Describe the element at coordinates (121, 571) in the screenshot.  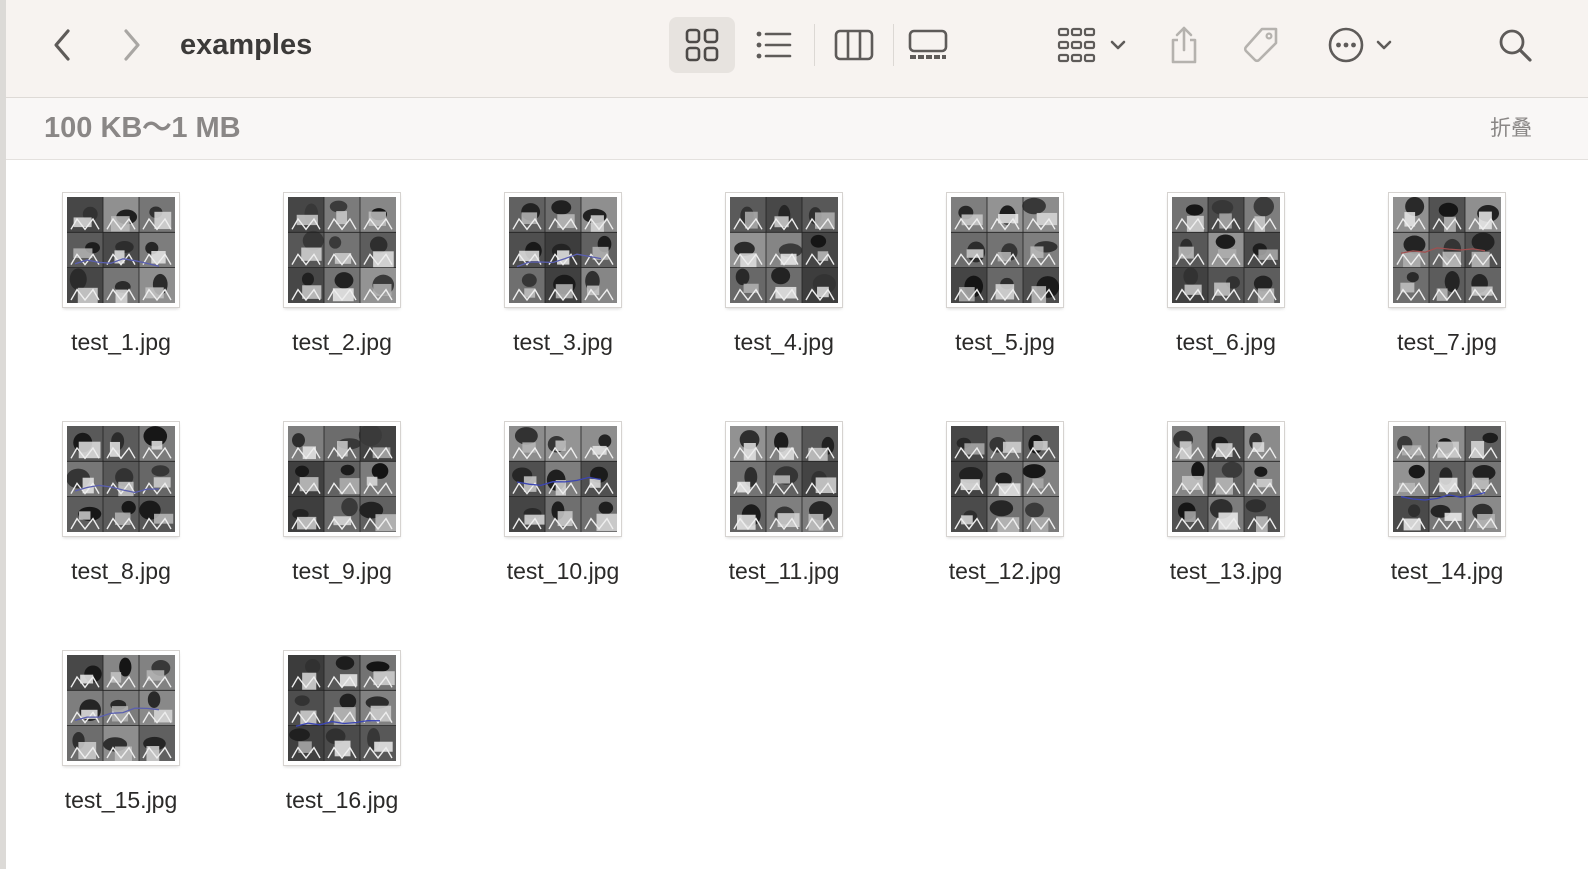
I see `file-name-label: test_8.jpg` at that location.